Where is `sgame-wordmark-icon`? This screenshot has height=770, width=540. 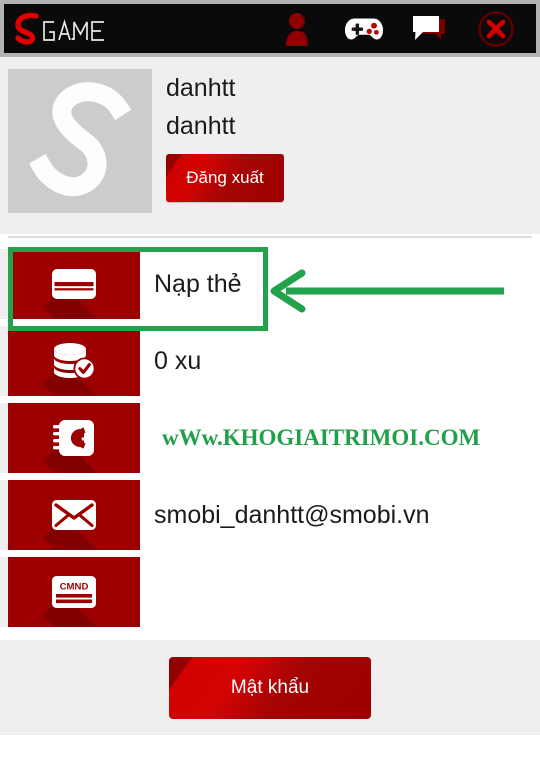
sgame-wordmark-icon is located at coordinates (59, 28).